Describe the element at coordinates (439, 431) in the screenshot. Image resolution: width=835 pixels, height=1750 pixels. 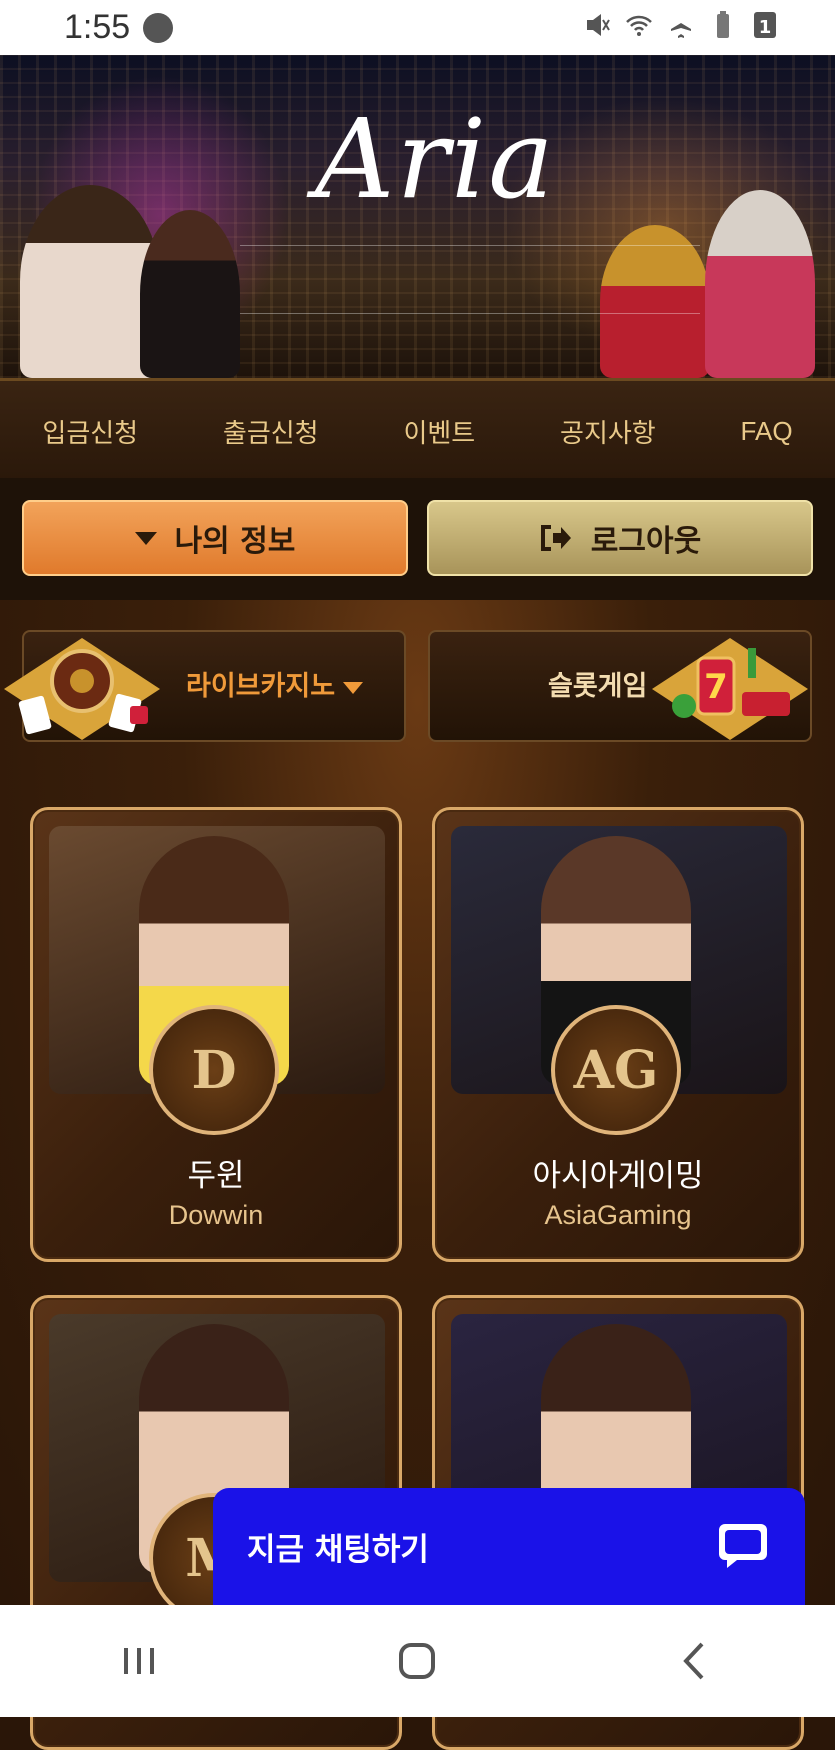
I see `nav-event: 이벤트` at that location.